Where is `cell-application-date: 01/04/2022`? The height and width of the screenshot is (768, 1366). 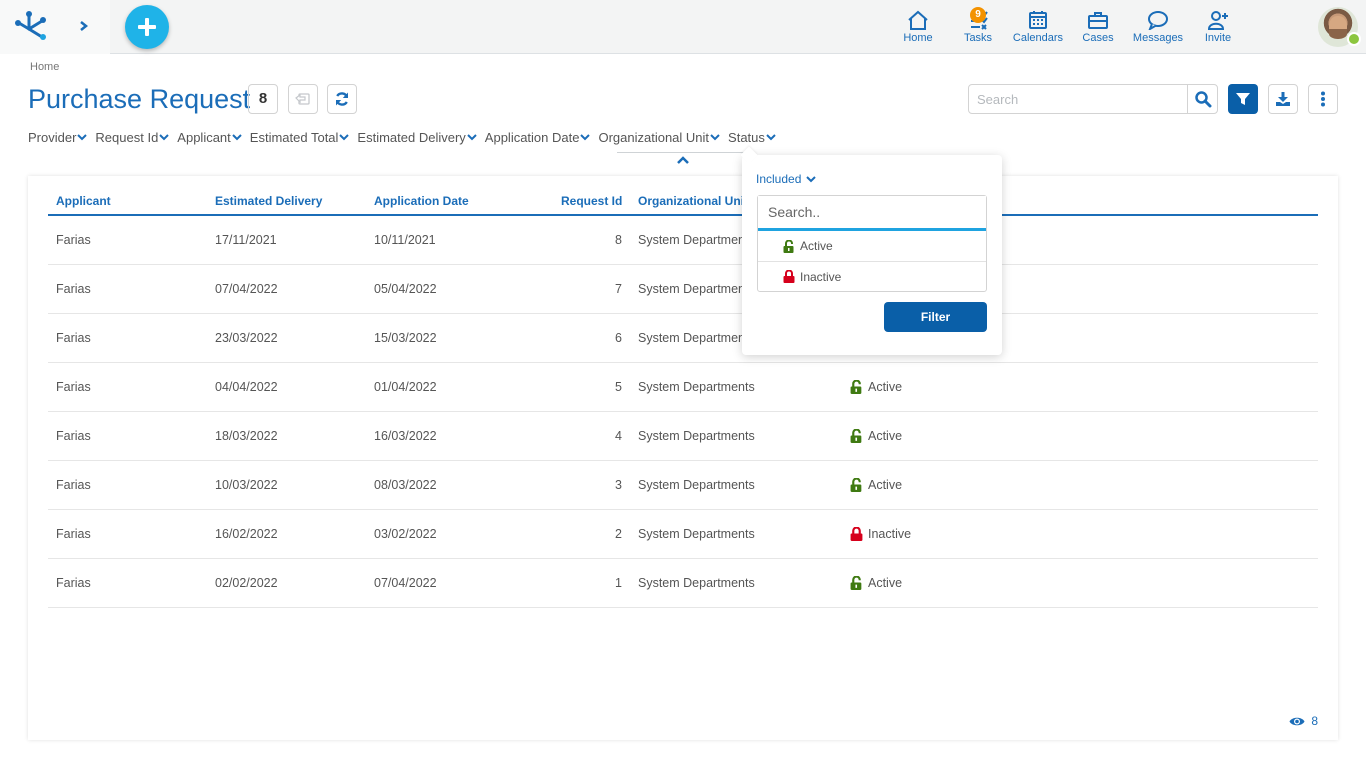 cell-application-date: 01/04/2022 is located at coordinates (405, 387).